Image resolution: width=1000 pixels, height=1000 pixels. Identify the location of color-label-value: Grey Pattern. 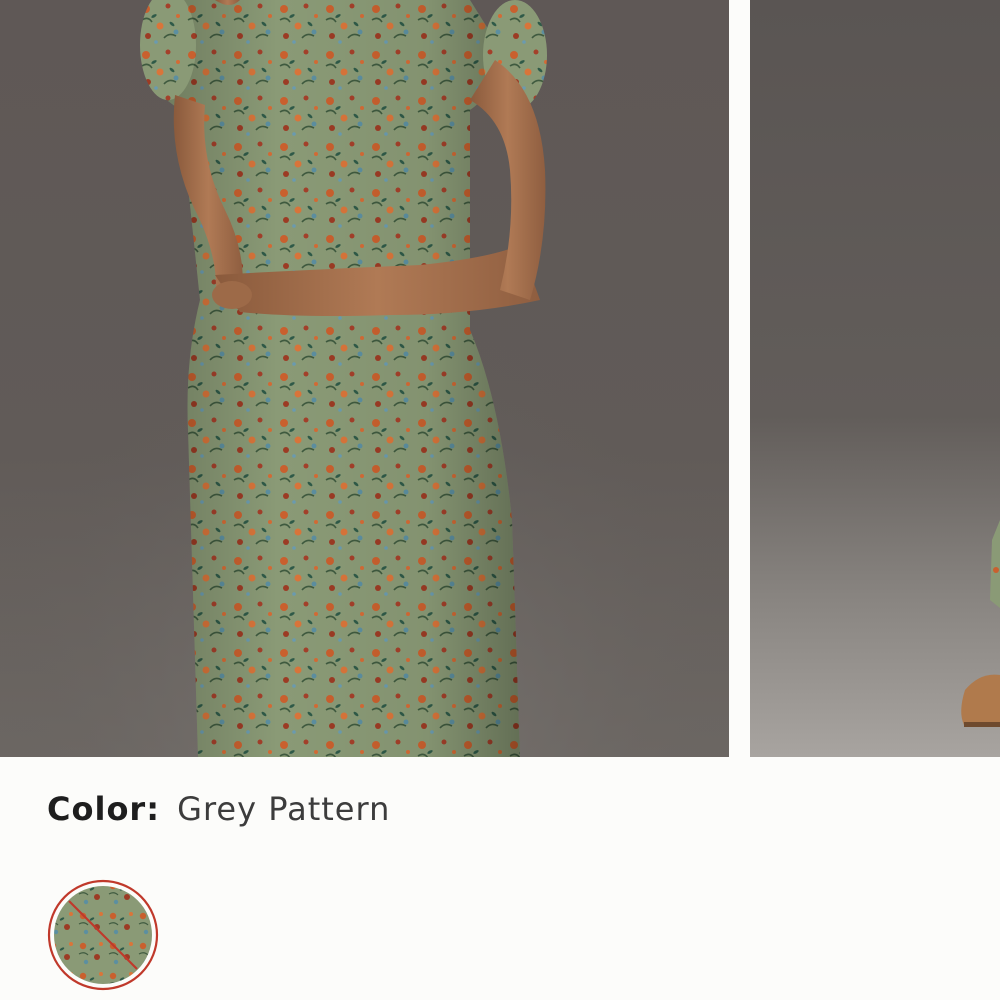
(284, 809).